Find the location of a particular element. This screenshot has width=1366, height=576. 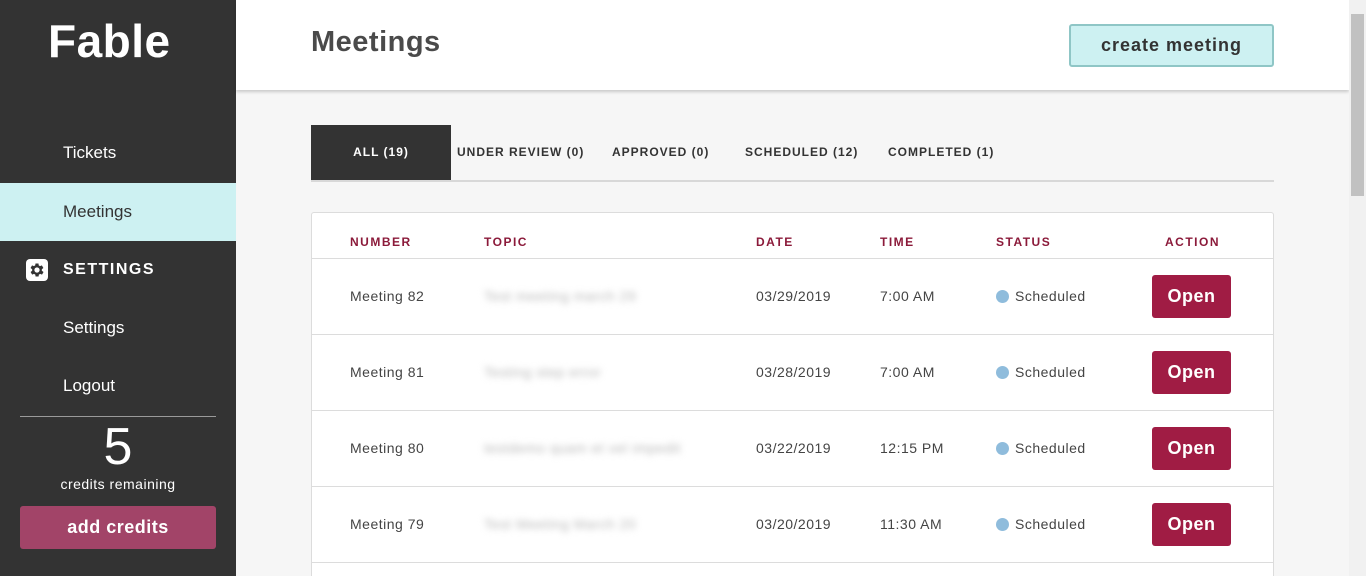

column-header-date: DATE is located at coordinates (775, 242).